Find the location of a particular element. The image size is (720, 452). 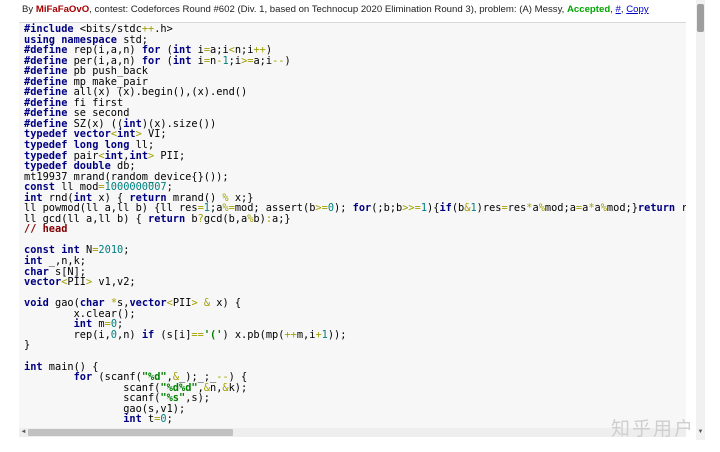

code-token: n, is located at coordinates (216, 387).